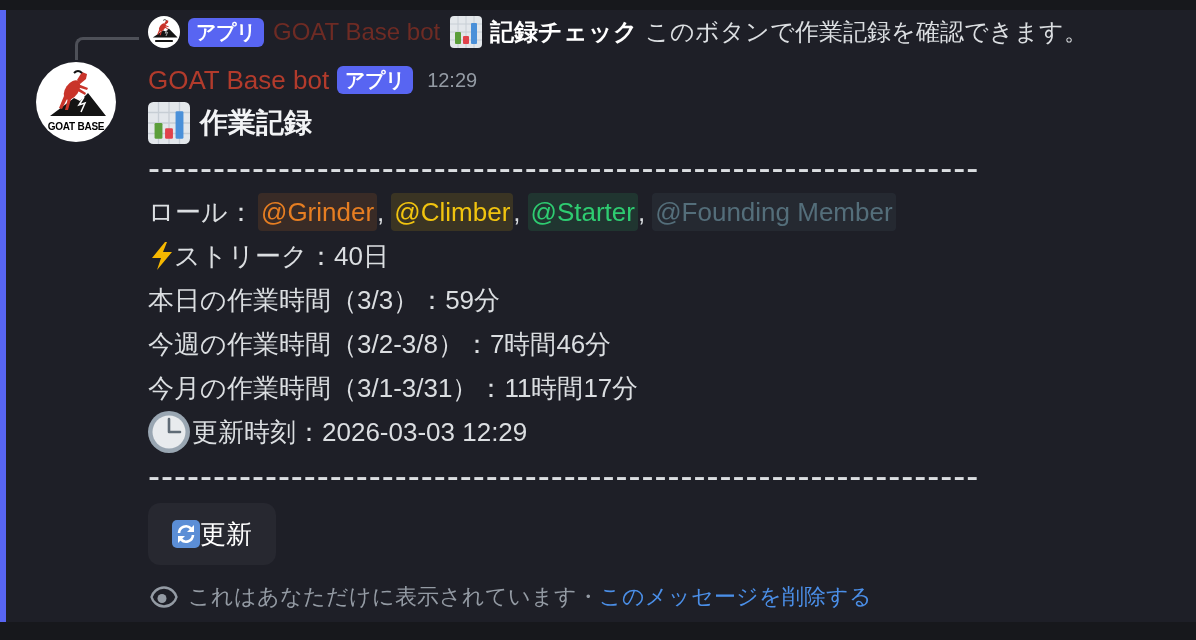  I want to click on logo-text: GOAT BASE, so click(76, 127).